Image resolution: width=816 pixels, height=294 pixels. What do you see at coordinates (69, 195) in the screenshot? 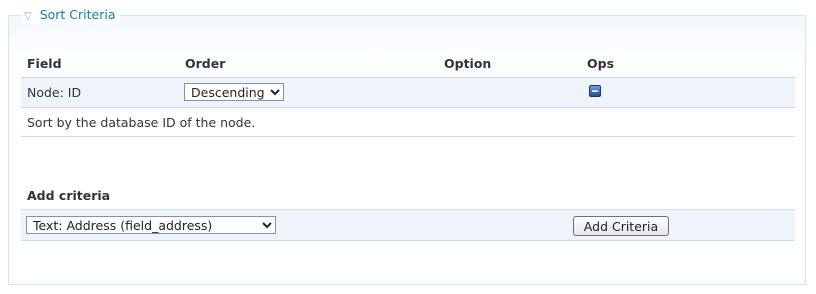
I see `add-criteria-heading: Add criteria` at bounding box center [69, 195].